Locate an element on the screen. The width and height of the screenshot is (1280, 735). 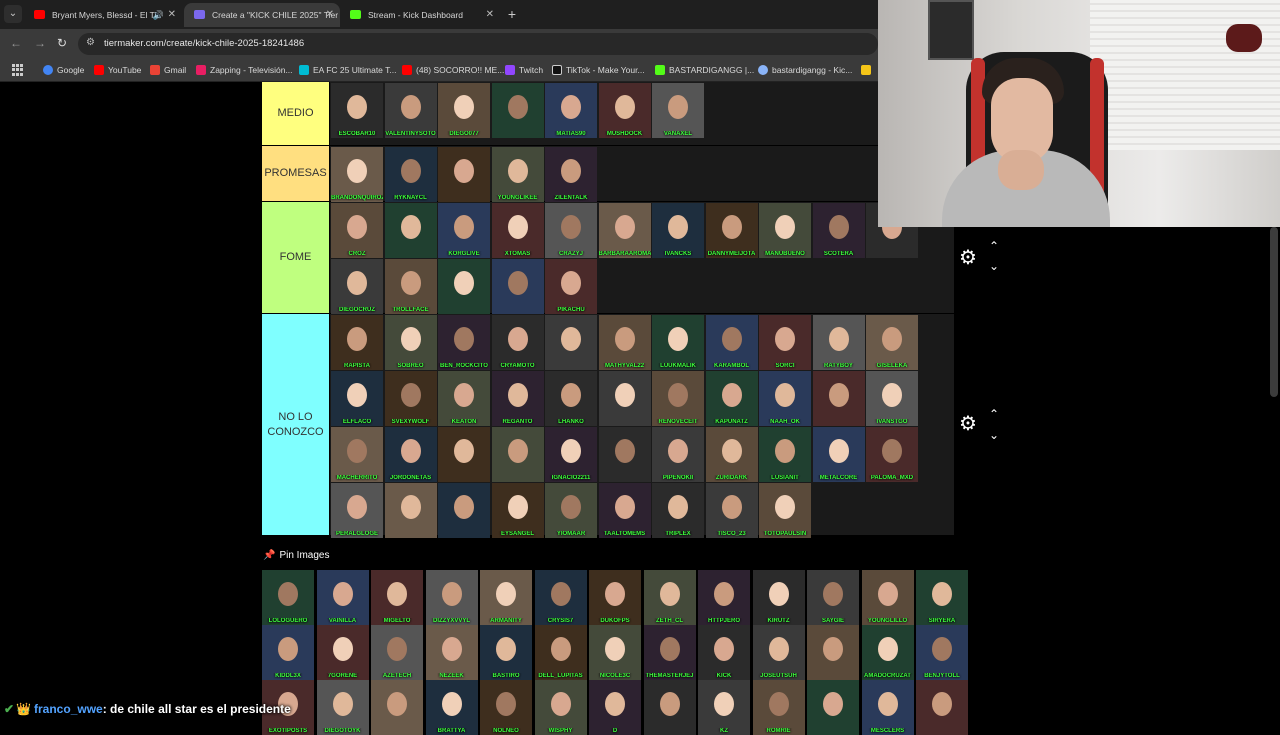
tier-item-thumbnail: ROMRIE is located at coordinates (778, 707).